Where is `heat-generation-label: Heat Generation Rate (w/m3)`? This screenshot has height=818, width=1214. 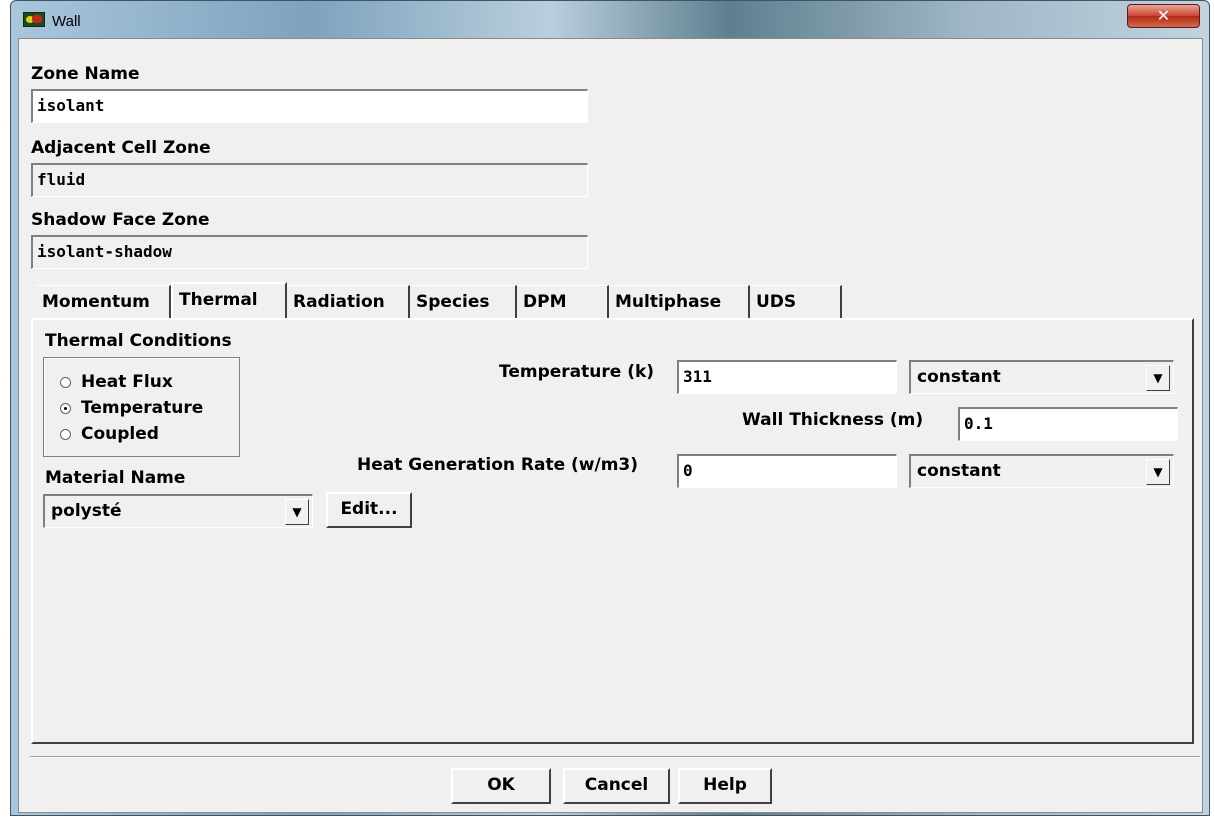
heat-generation-label: Heat Generation Rate (w/m3) is located at coordinates (498, 465).